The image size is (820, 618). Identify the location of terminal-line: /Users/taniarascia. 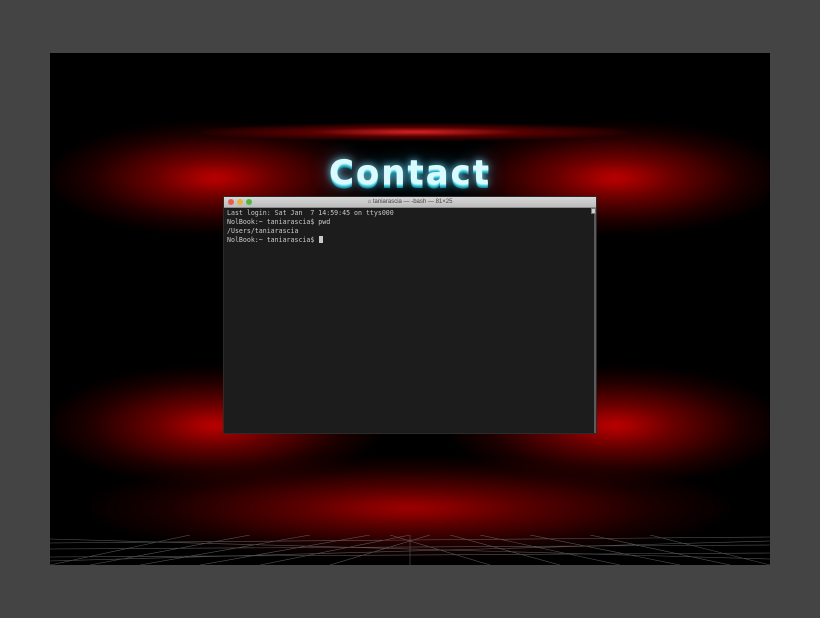
(263, 231).